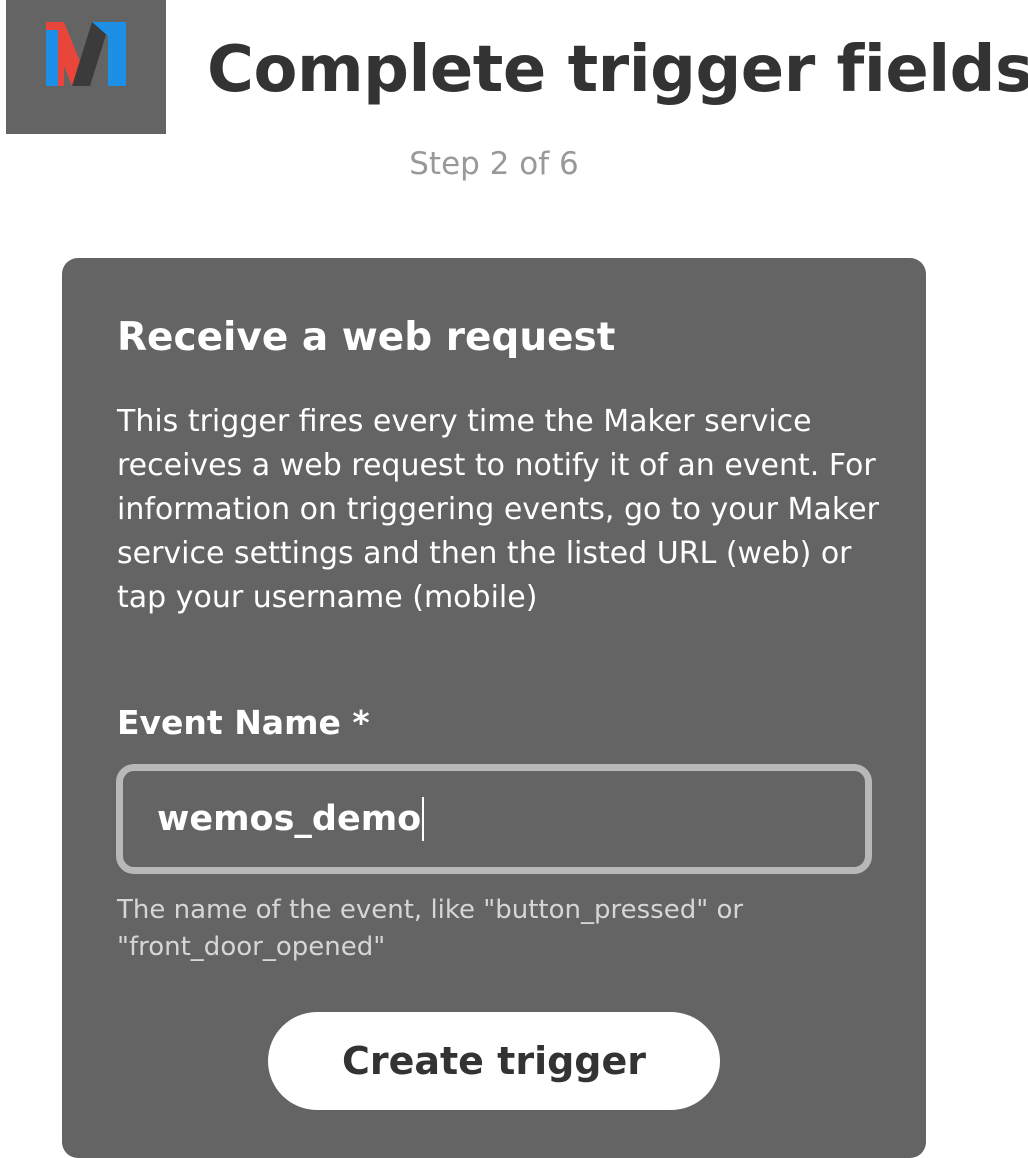 This screenshot has height=1158, width=1028. Describe the element at coordinates (423, 819) in the screenshot. I see `text-caret` at that location.